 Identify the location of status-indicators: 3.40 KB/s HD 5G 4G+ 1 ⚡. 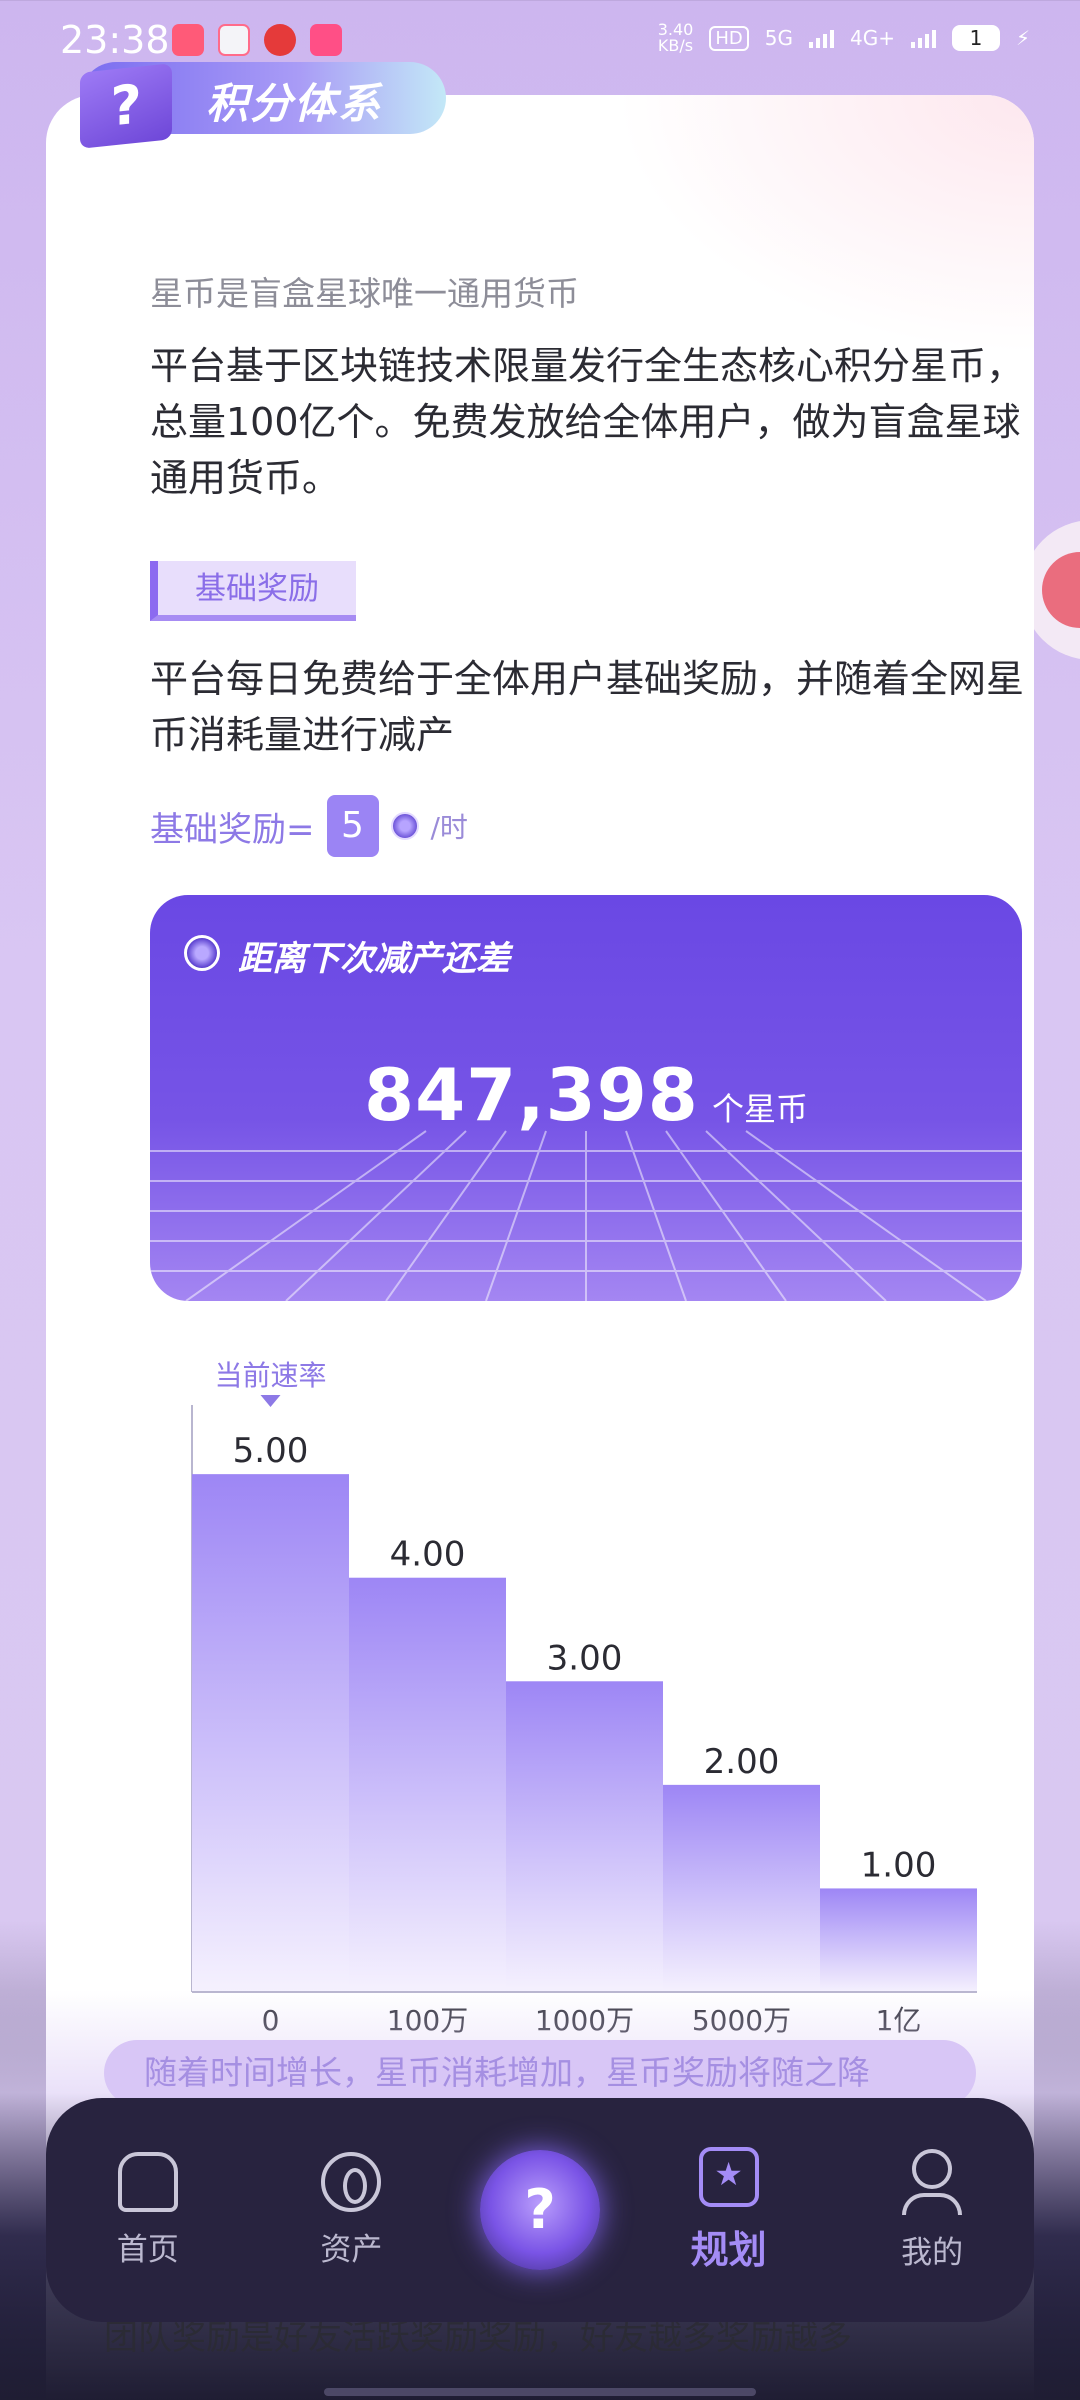
(844, 38).